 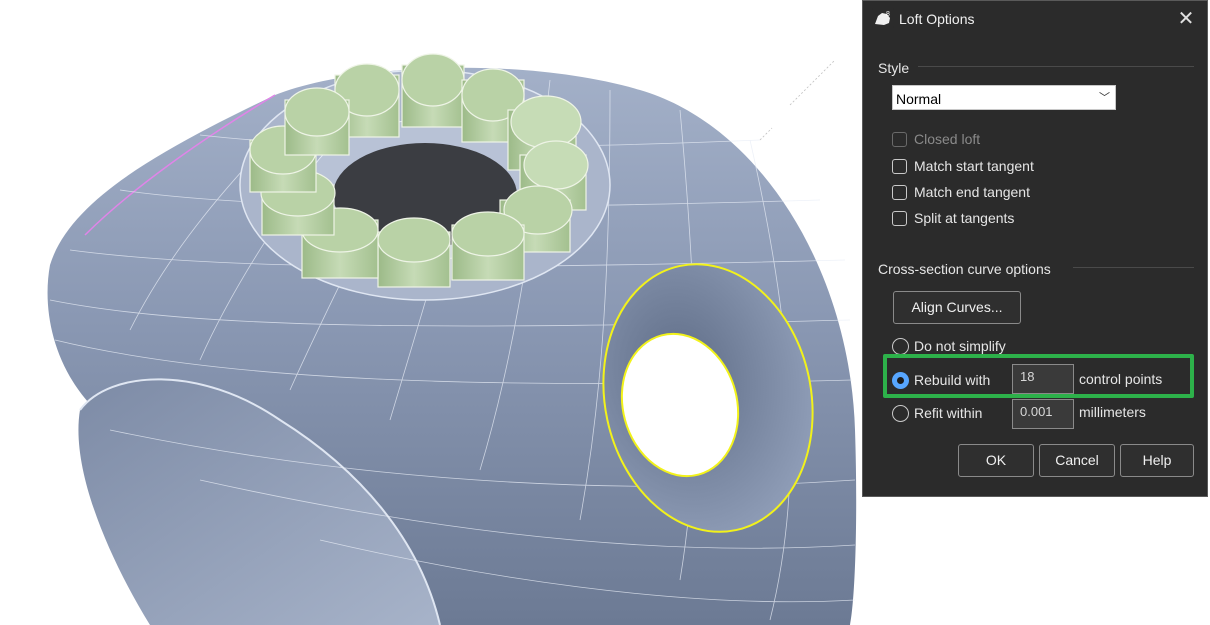 I want to click on style-divider, so click(x=1056, y=66).